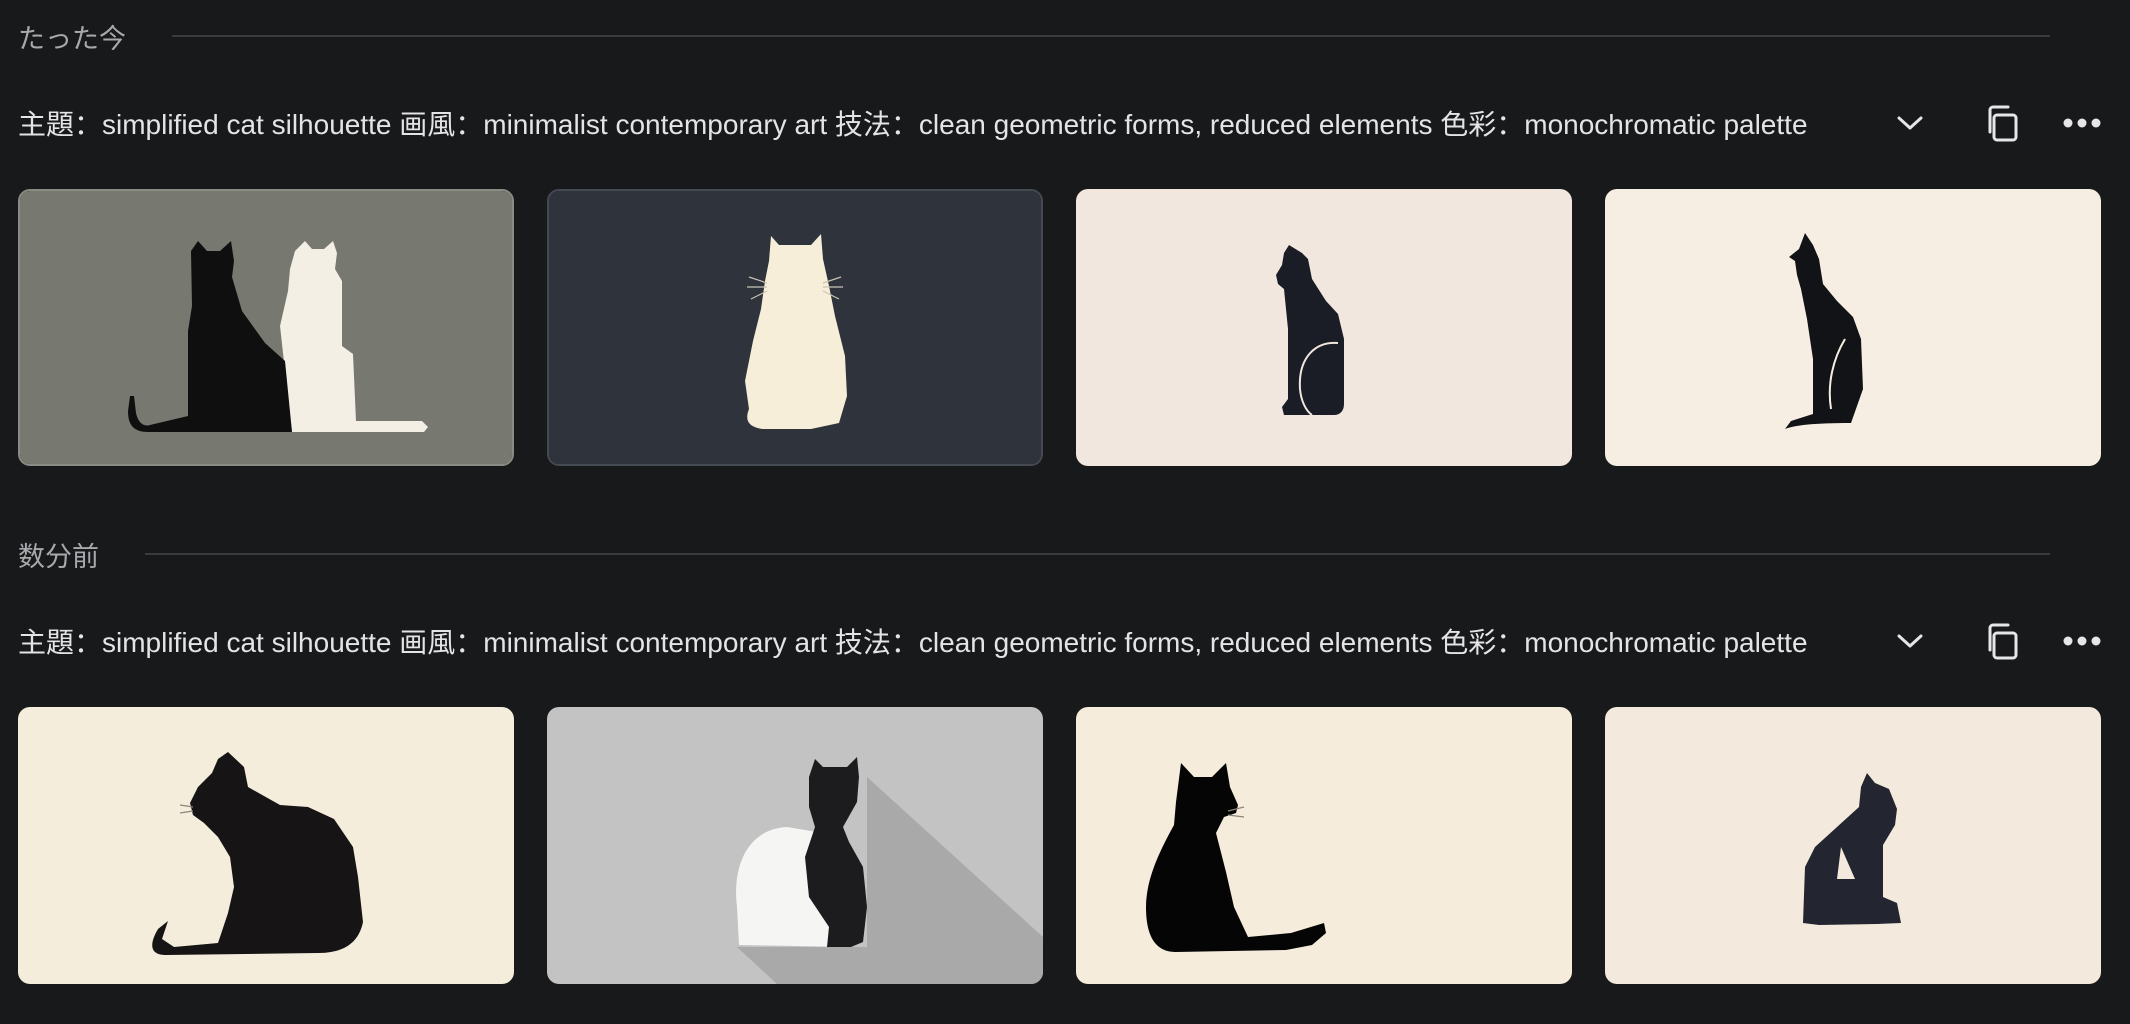 This screenshot has height=1024, width=2130. I want to click on two-cats-black-cream, so click(266, 327).